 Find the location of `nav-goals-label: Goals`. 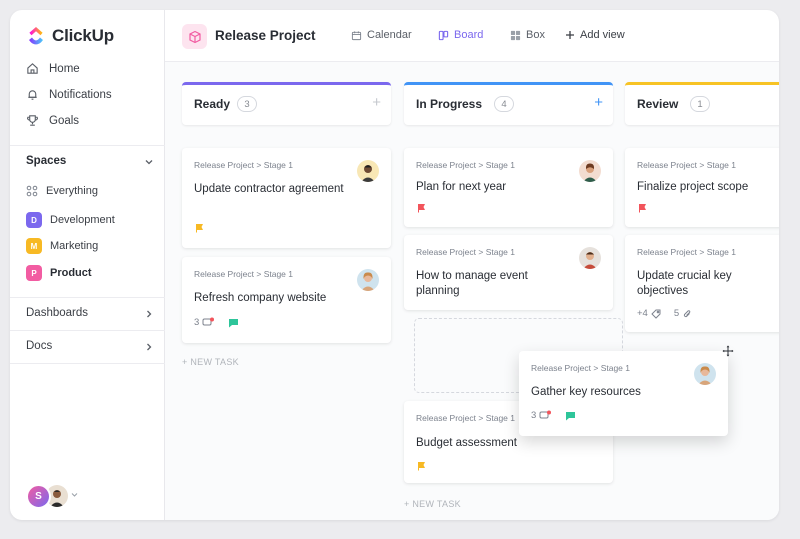

nav-goals-label: Goals is located at coordinates (64, 120).